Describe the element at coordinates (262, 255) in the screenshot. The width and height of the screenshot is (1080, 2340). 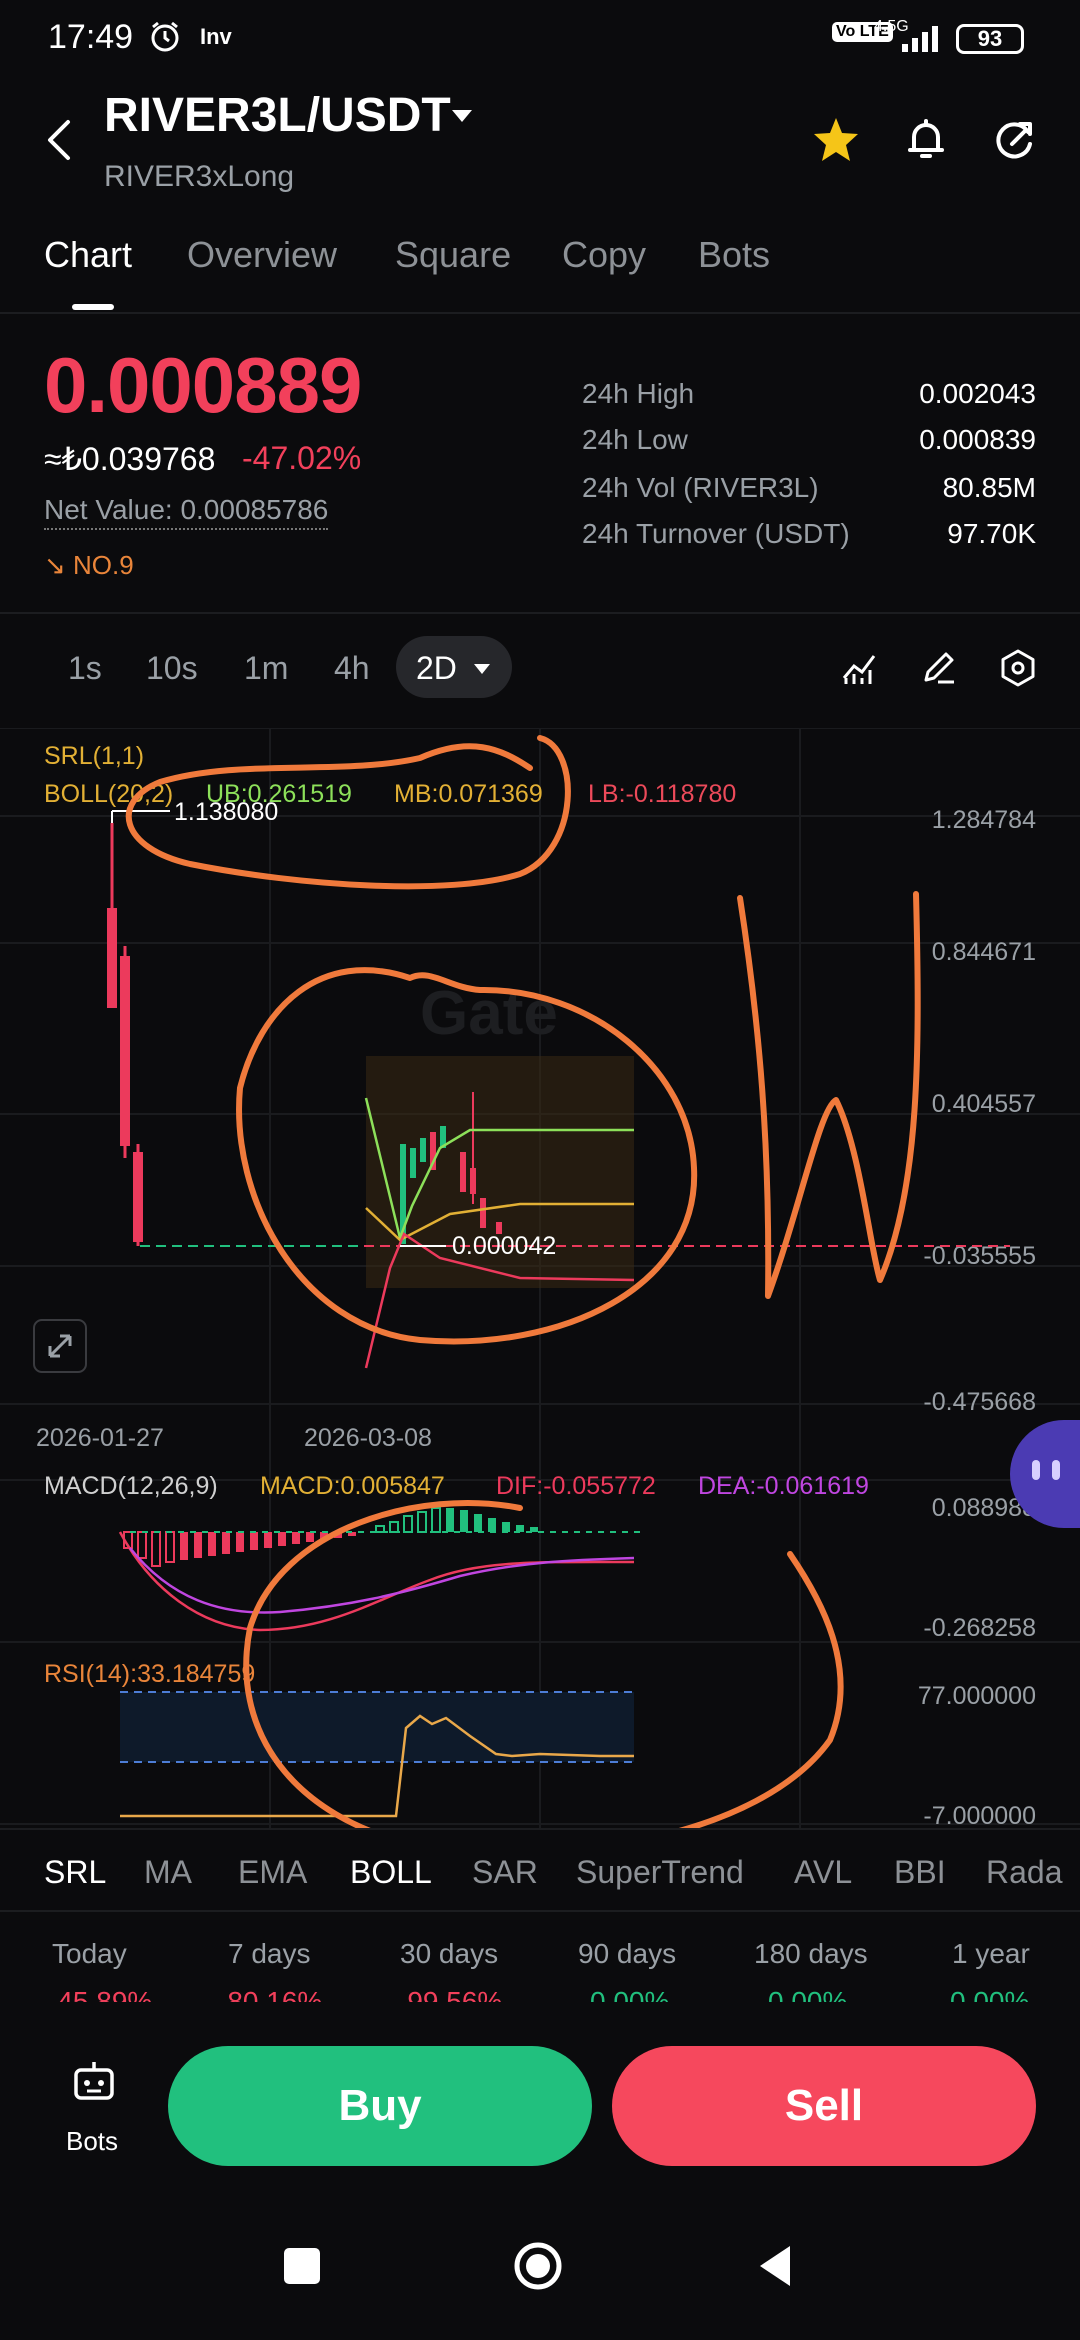
I see `tab-overview: Overview` at that location.